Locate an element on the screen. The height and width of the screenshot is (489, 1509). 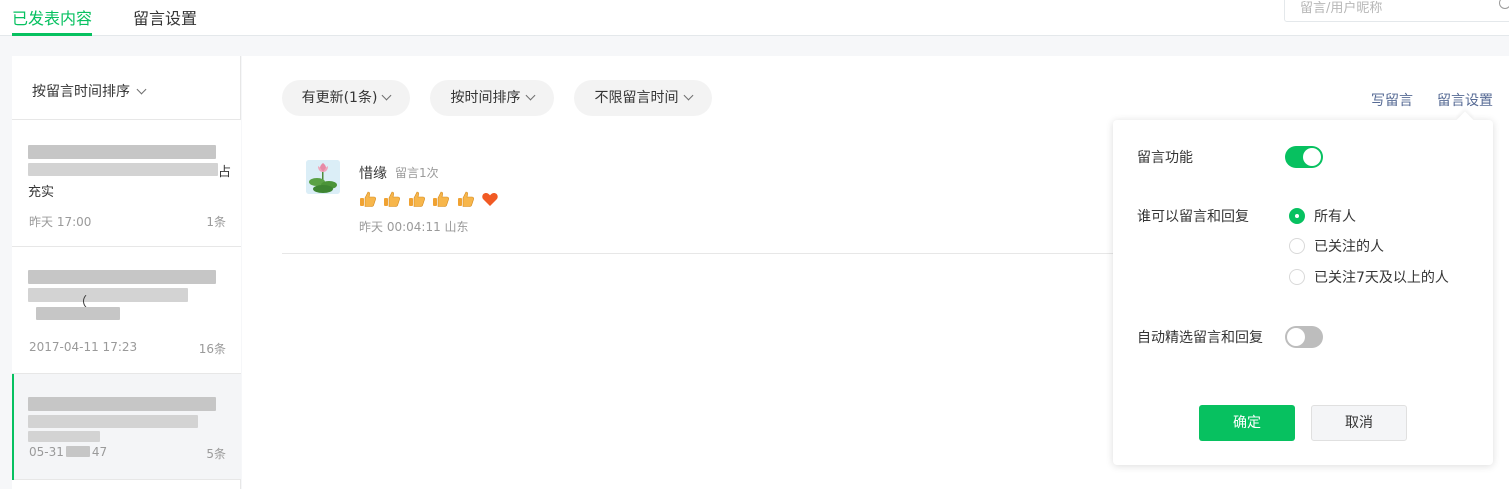
active-indicator is located at coordinates (13, 427).